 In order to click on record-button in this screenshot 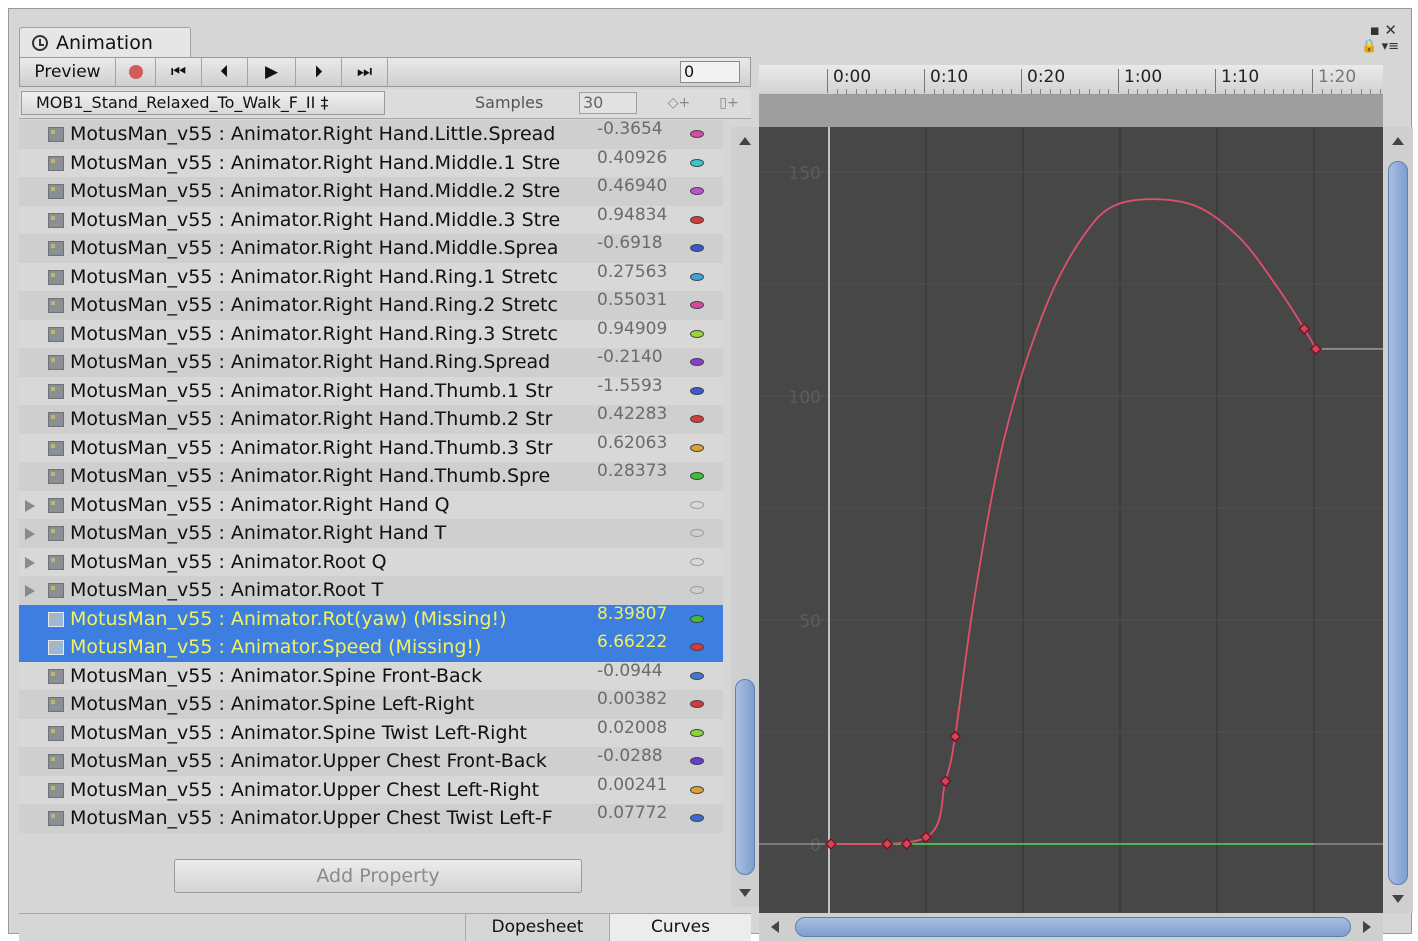, I will do `click(136, 72)`.